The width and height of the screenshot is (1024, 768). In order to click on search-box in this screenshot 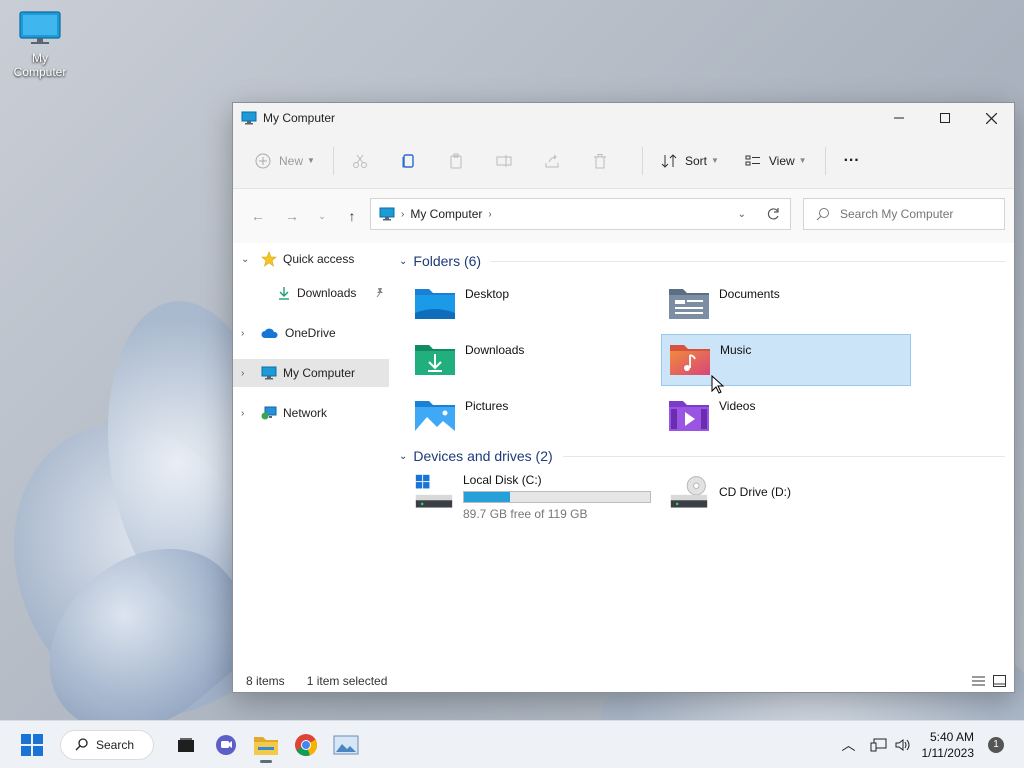, I will do `click(904, 214)`.